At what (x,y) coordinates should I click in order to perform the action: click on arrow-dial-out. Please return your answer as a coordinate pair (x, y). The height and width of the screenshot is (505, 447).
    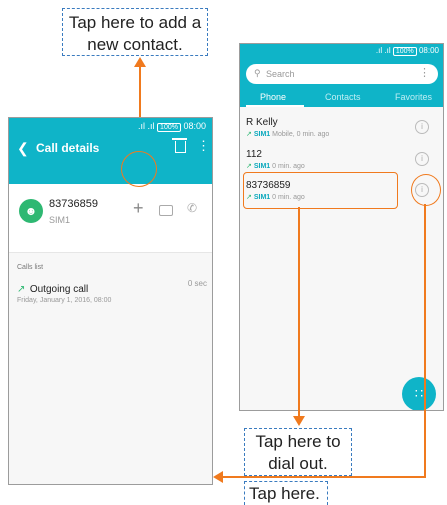
    Looking at the image, I should click on (299, 312).